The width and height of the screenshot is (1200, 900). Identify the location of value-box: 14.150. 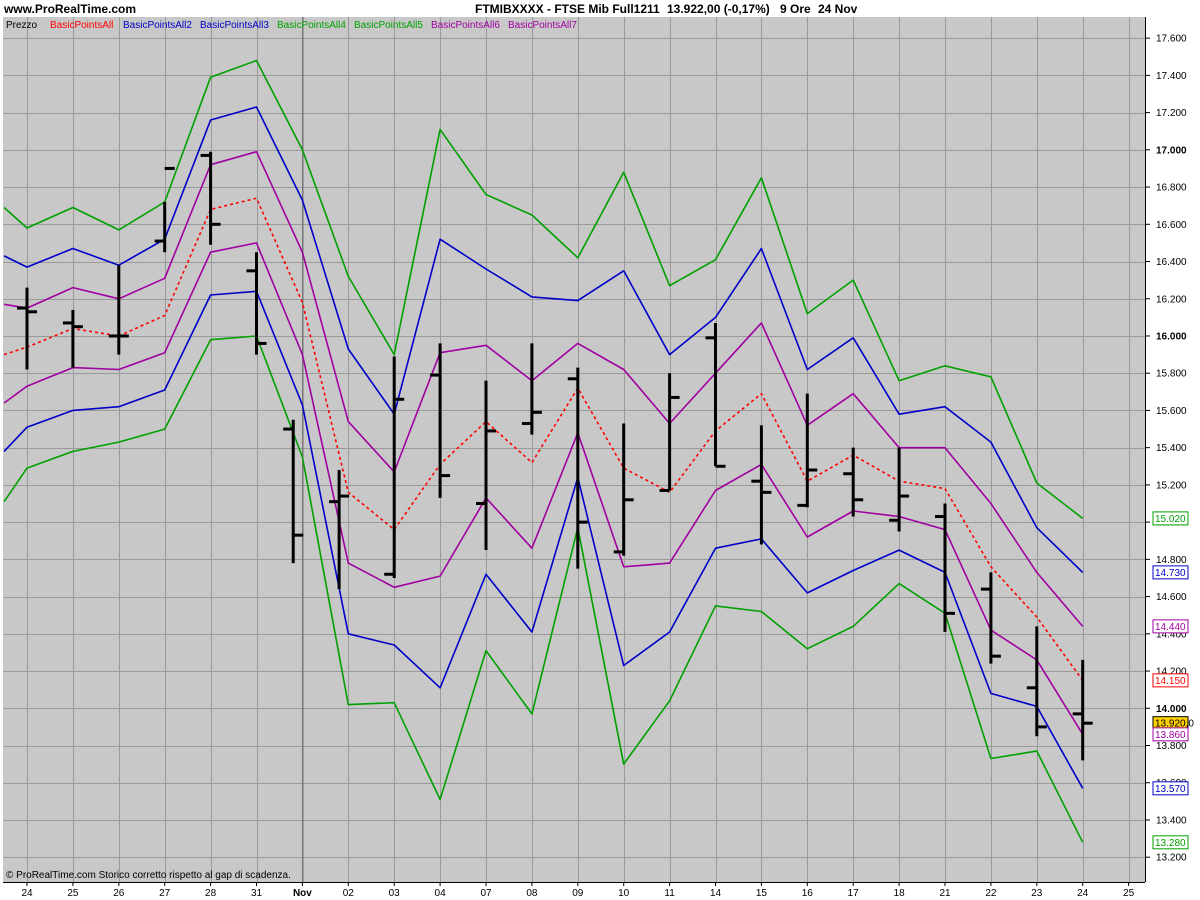
(1170, 680).